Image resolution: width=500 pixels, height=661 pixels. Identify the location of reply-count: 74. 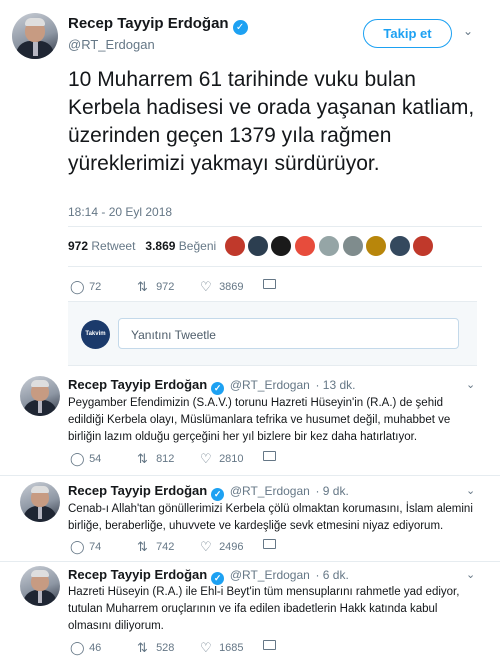
(95, 547).